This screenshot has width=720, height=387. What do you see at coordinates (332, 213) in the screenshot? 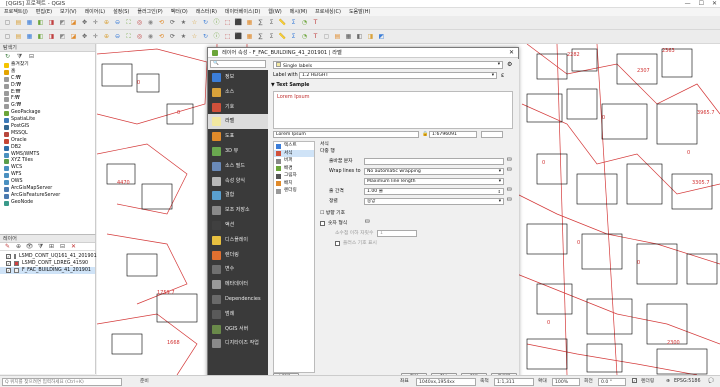
I see `direction-symbol-checkbox: ☐ 방향 기호` at bounding box center [332, 213].